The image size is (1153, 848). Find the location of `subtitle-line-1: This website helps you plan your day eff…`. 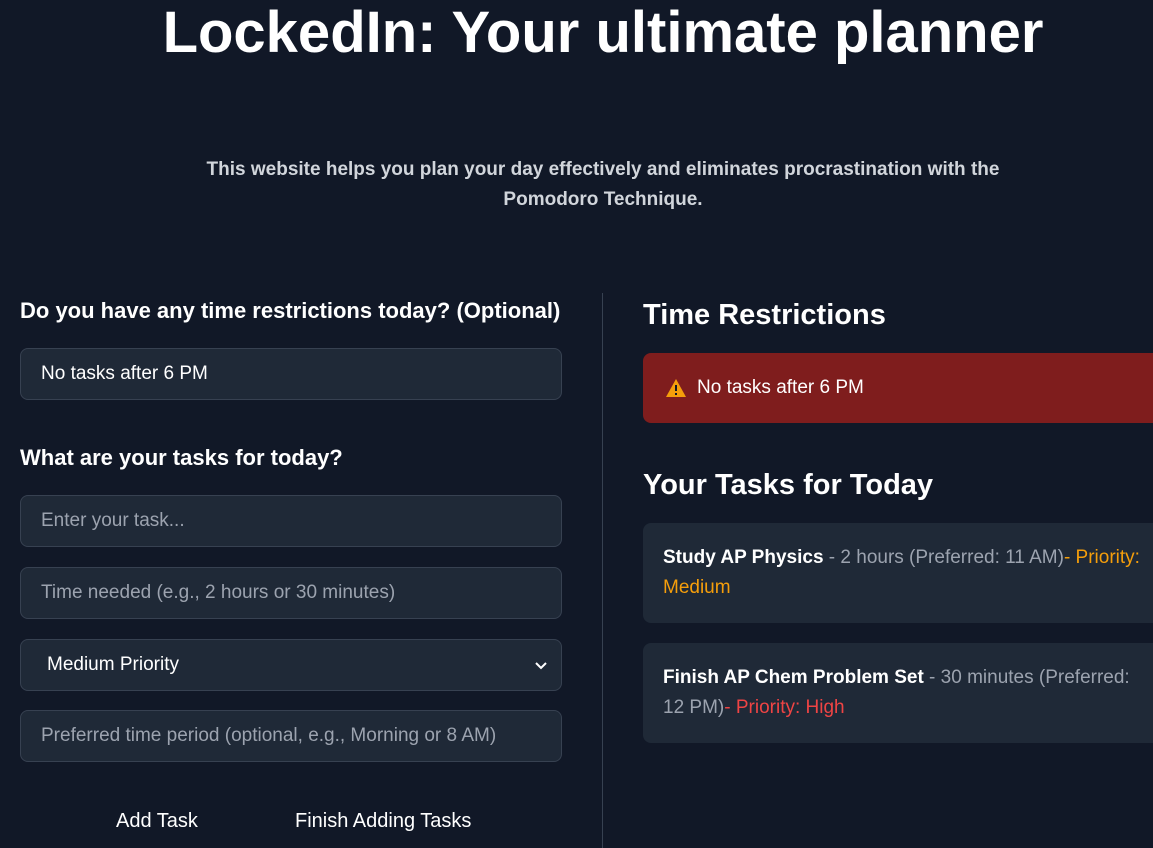

subtitle-line-1: This website helps you plan your day eff… is located at coordinates (603, 169).